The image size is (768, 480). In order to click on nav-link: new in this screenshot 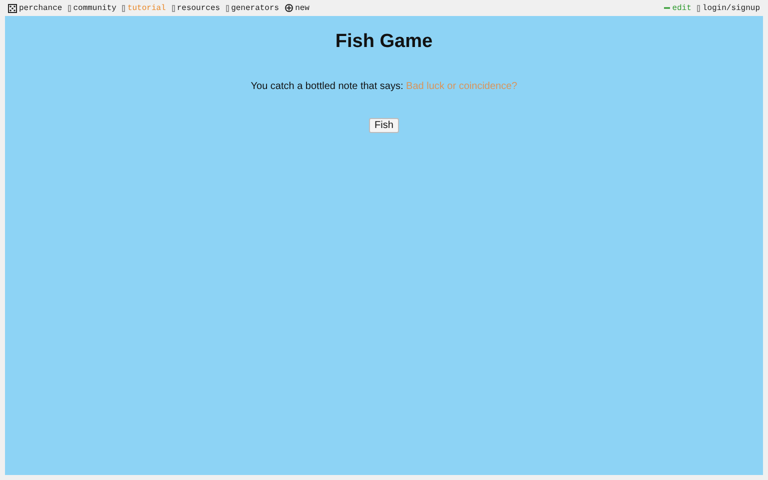, I will do `click(297, 8)`.